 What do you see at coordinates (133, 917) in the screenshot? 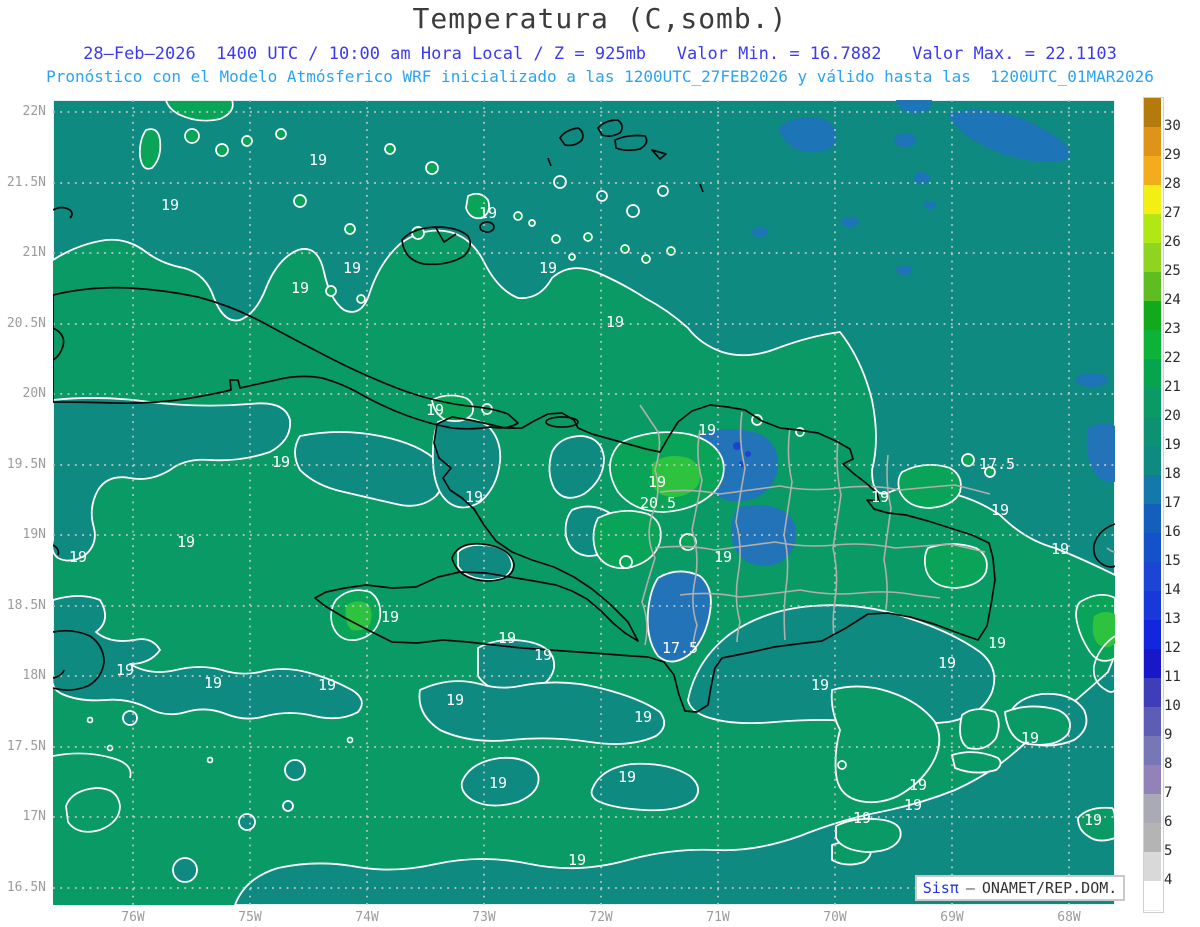
I see `lon-tick-label: 76W` at bounding box center [133, 917].